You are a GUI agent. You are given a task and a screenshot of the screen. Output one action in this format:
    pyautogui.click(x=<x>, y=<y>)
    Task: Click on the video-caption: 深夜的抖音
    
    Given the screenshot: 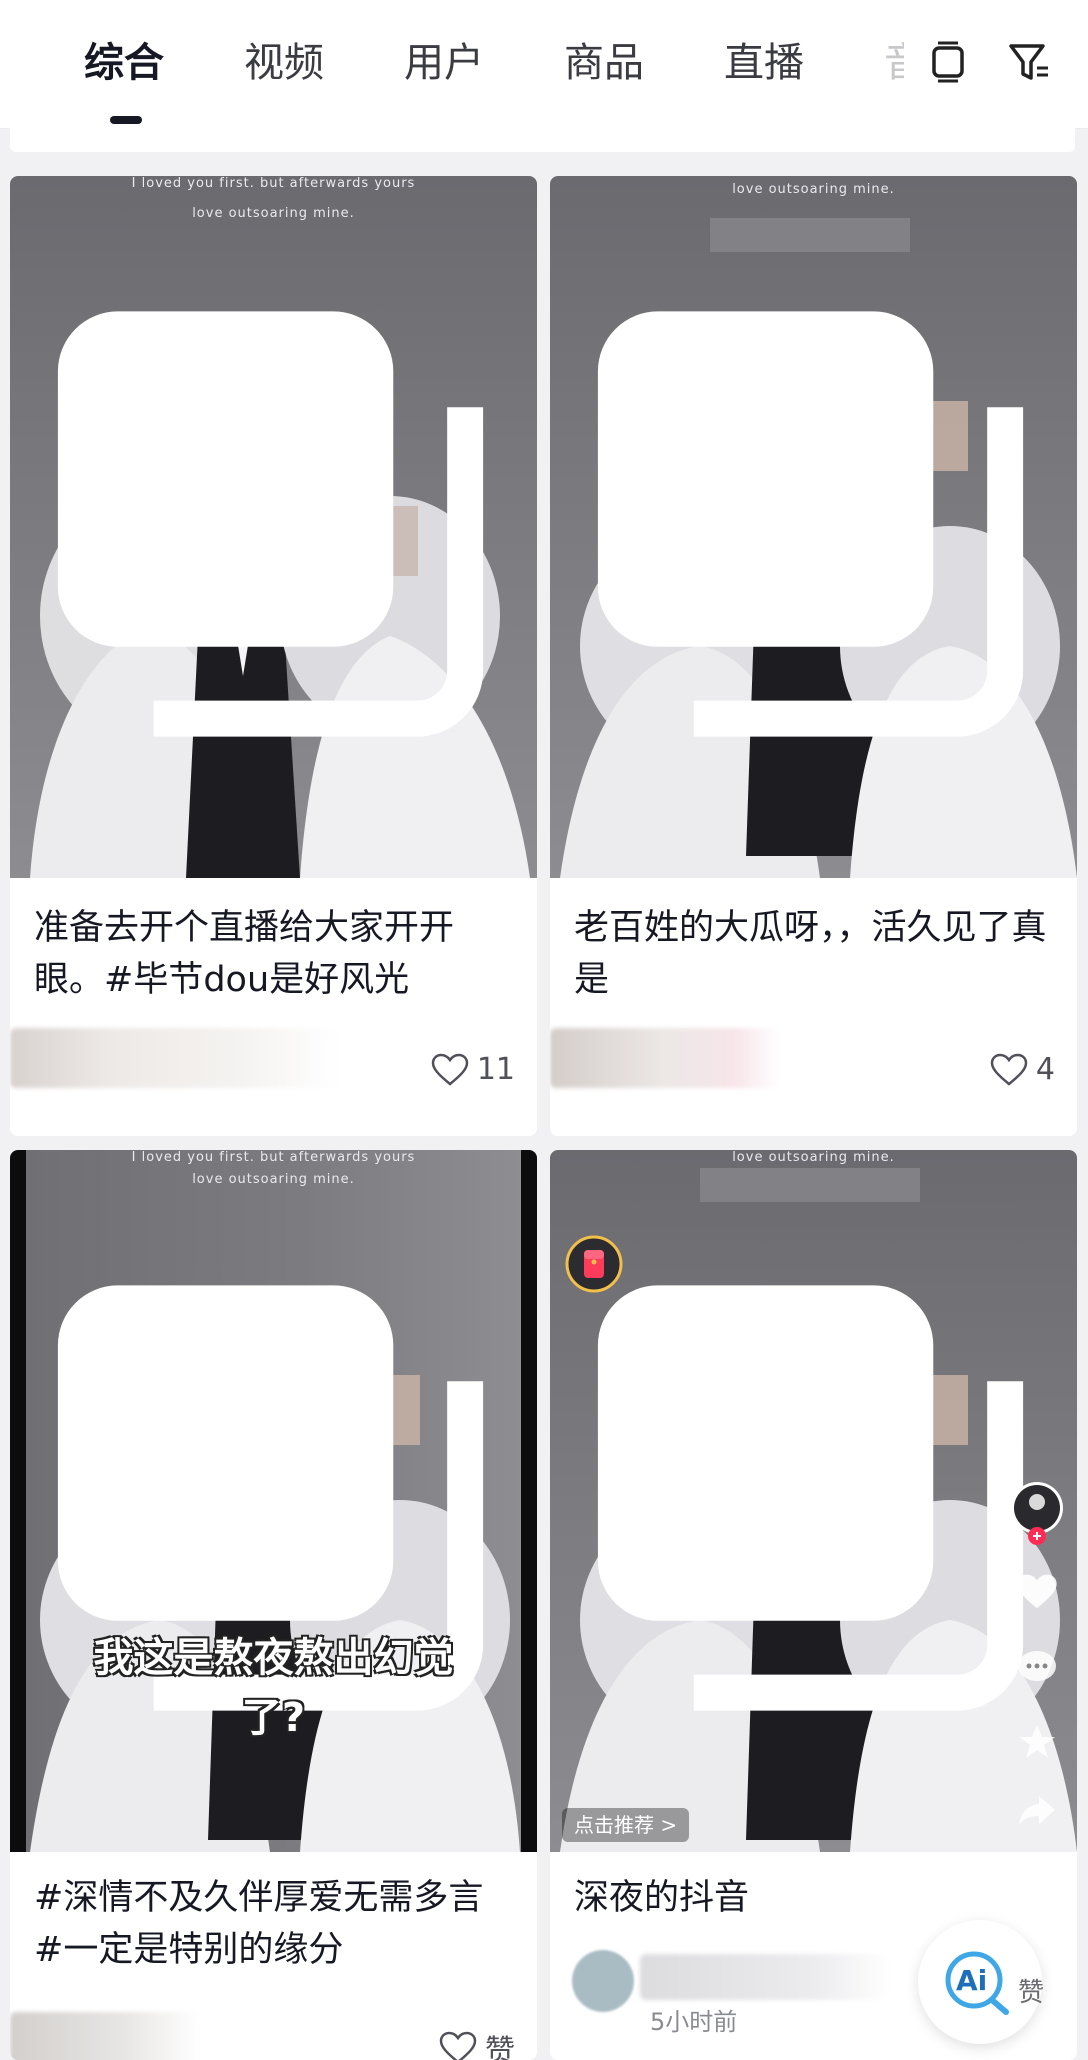 What is the action you would take?
    pyautogui.click(x=813, y=1898)
    